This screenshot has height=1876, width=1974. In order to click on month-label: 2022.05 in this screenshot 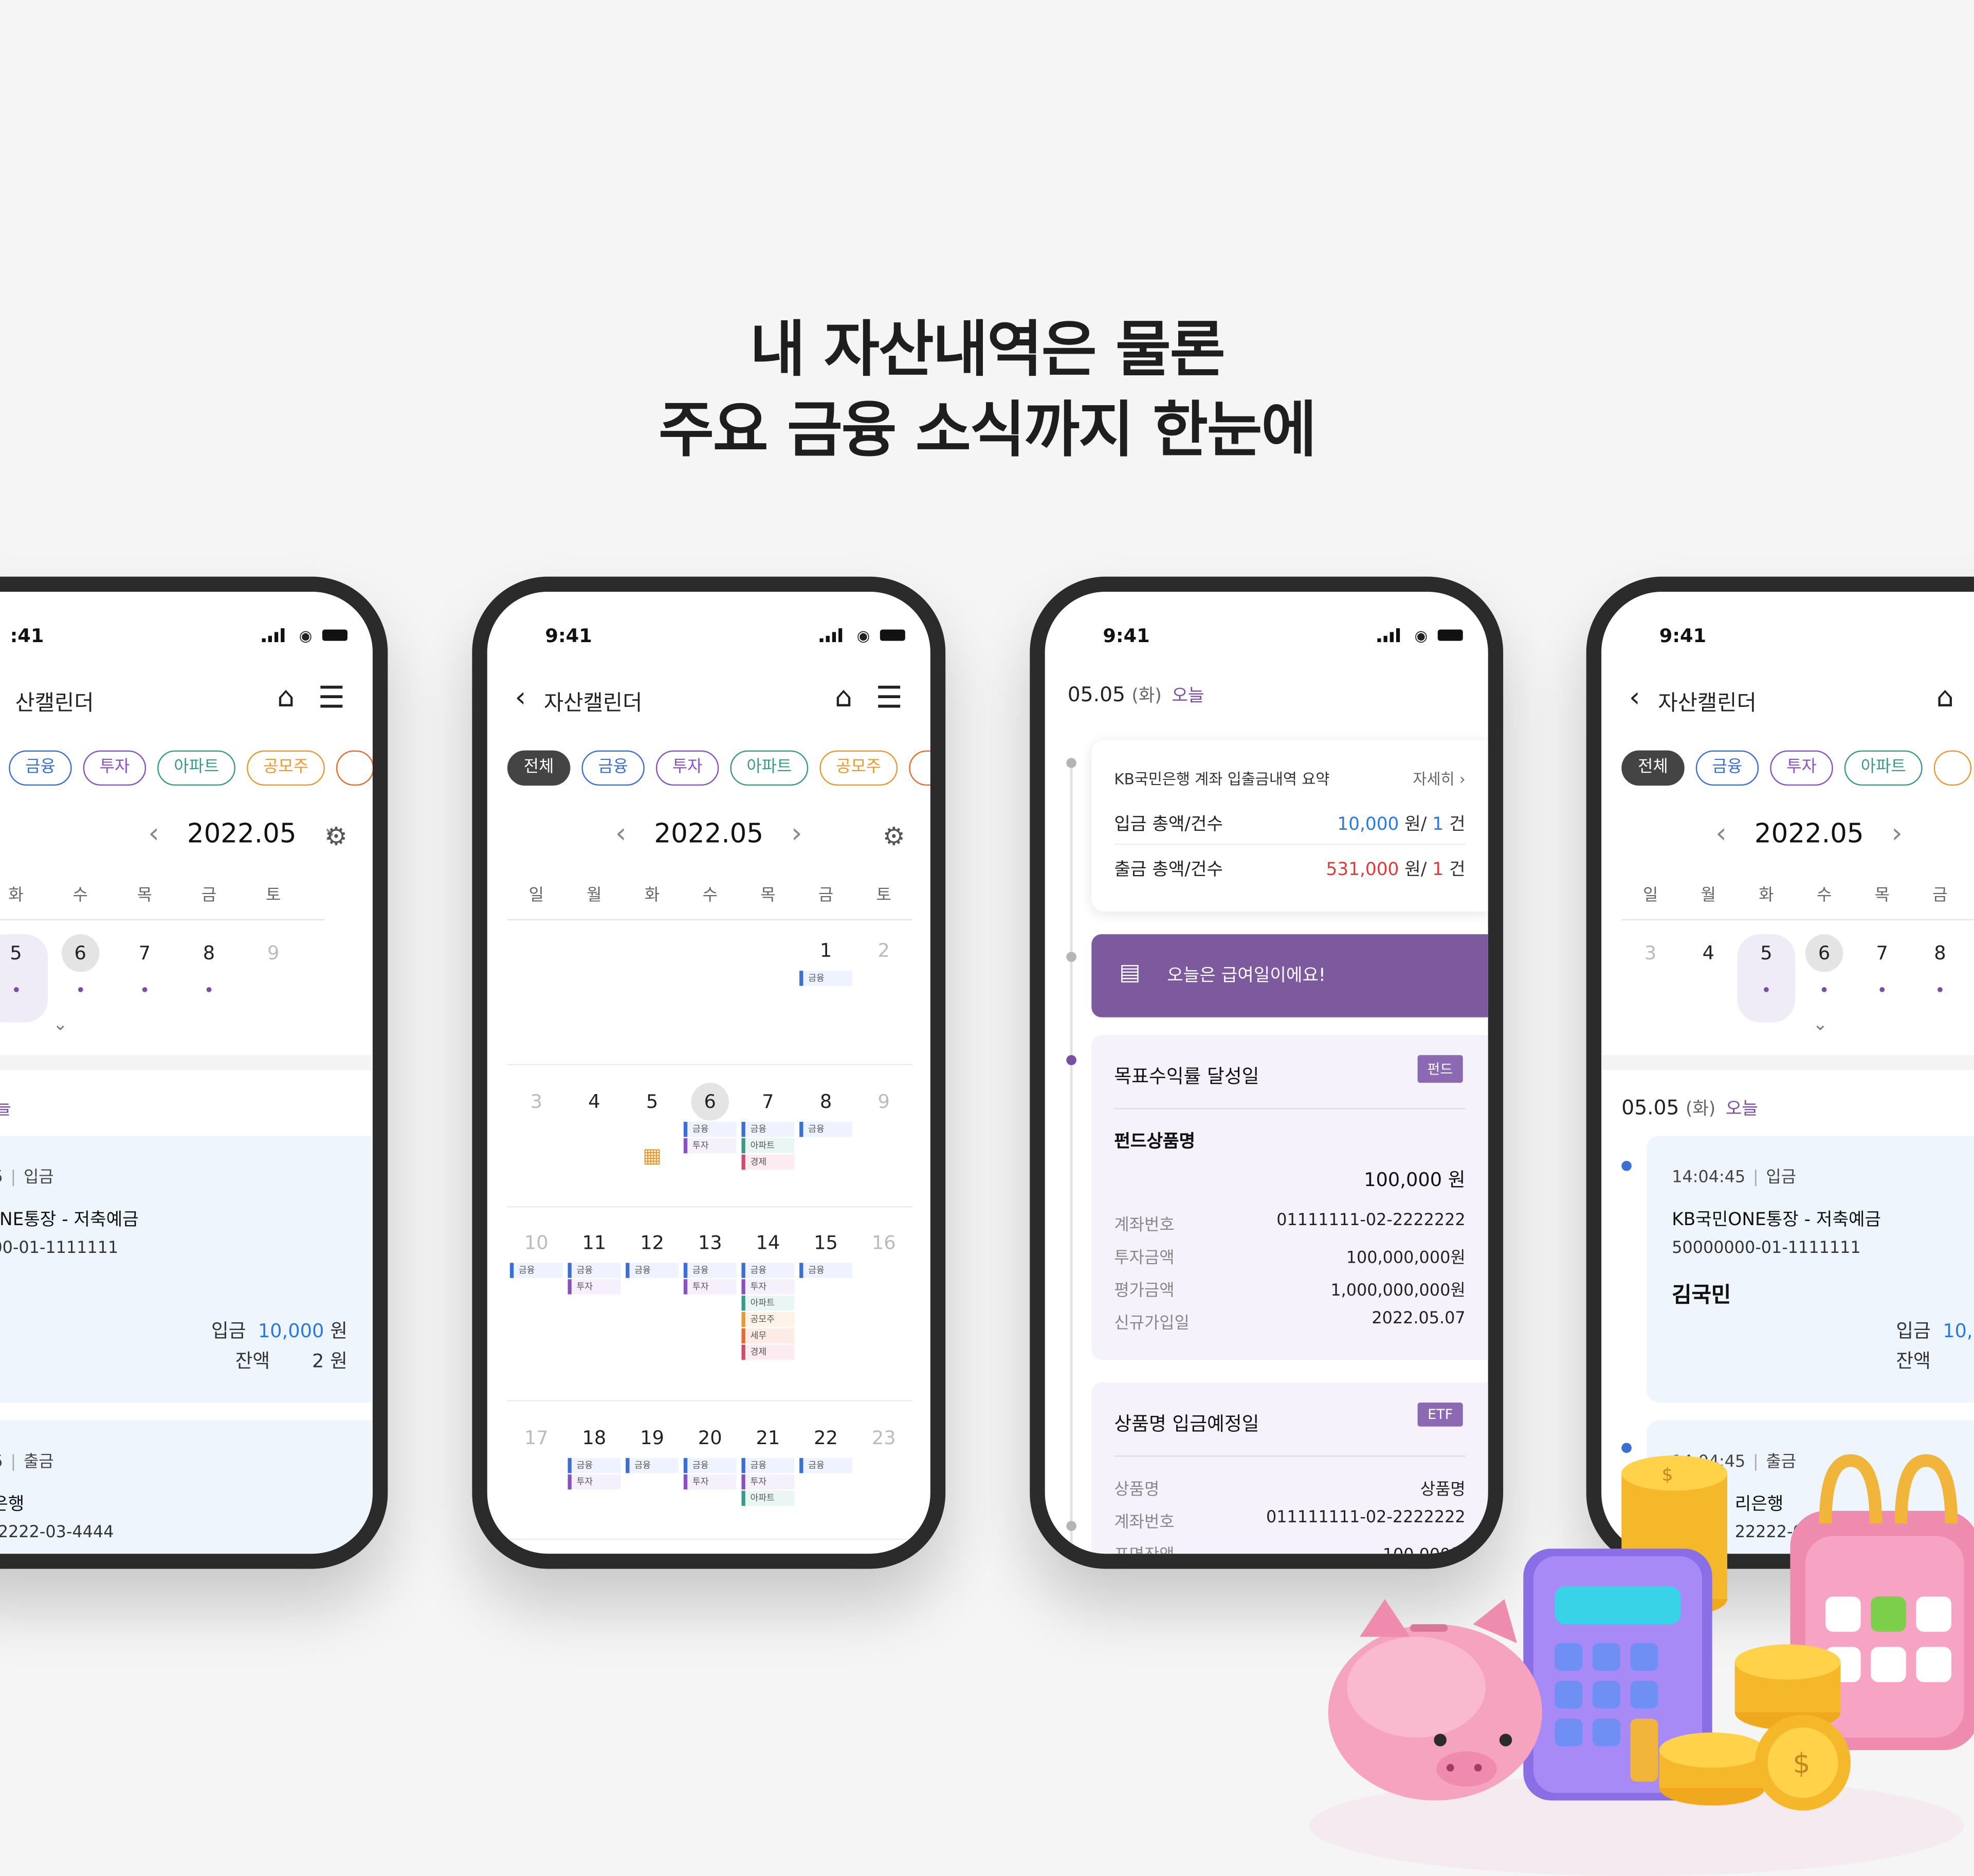, I will do `click(242, 833)`.